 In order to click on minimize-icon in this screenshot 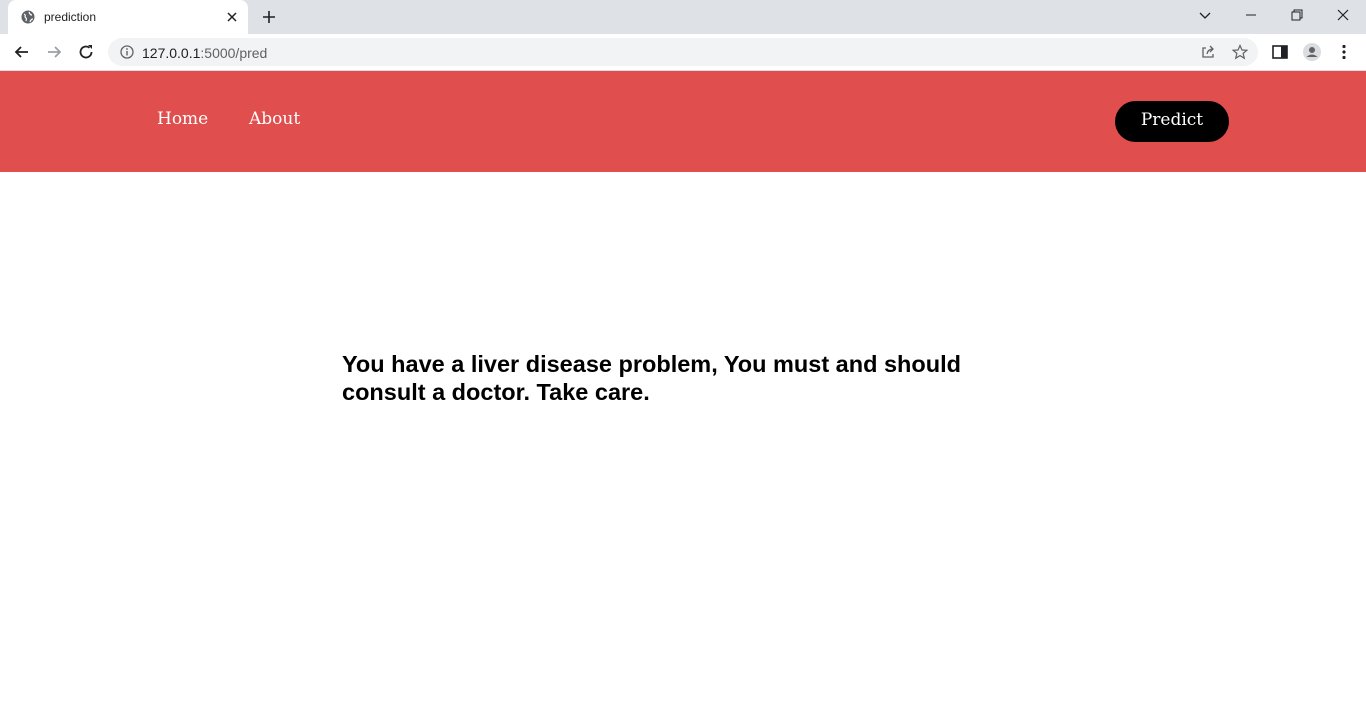, I will do `click(1251, 15)`.